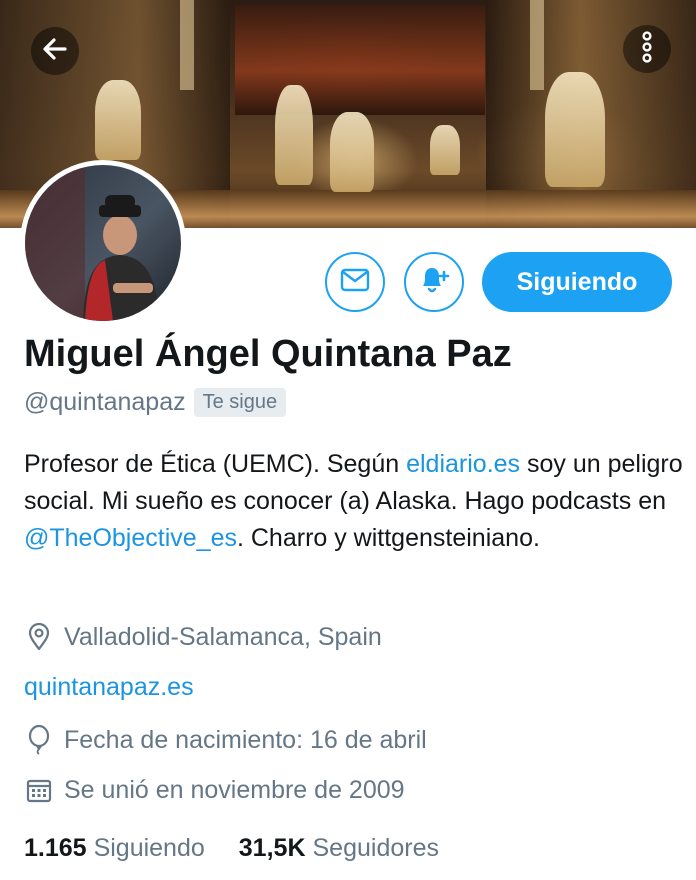  I want to click on following-stat: 1.165 Siguiendo, so click(131, 848).